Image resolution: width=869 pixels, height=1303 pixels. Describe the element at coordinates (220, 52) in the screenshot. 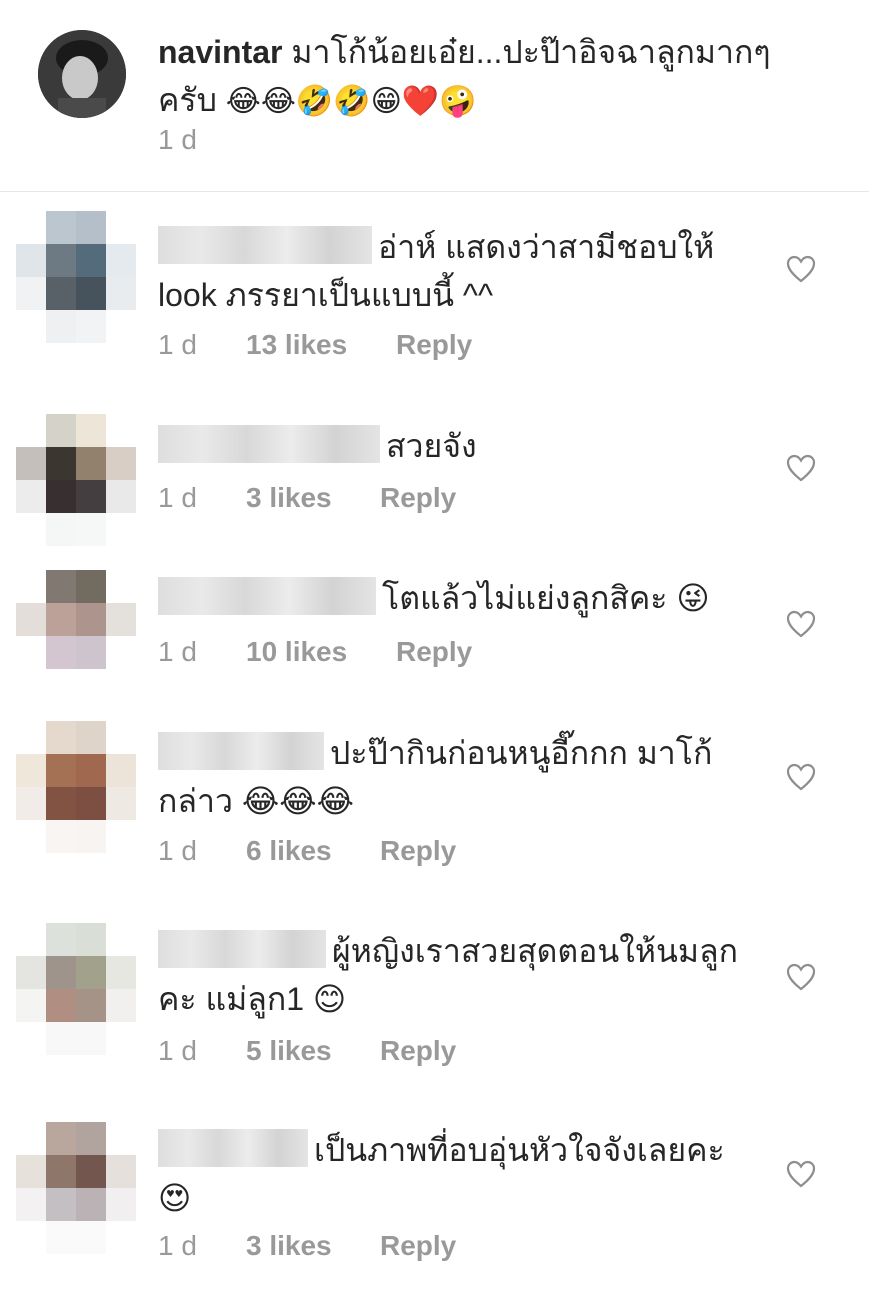

I see `caption-username: navintar` at that location.